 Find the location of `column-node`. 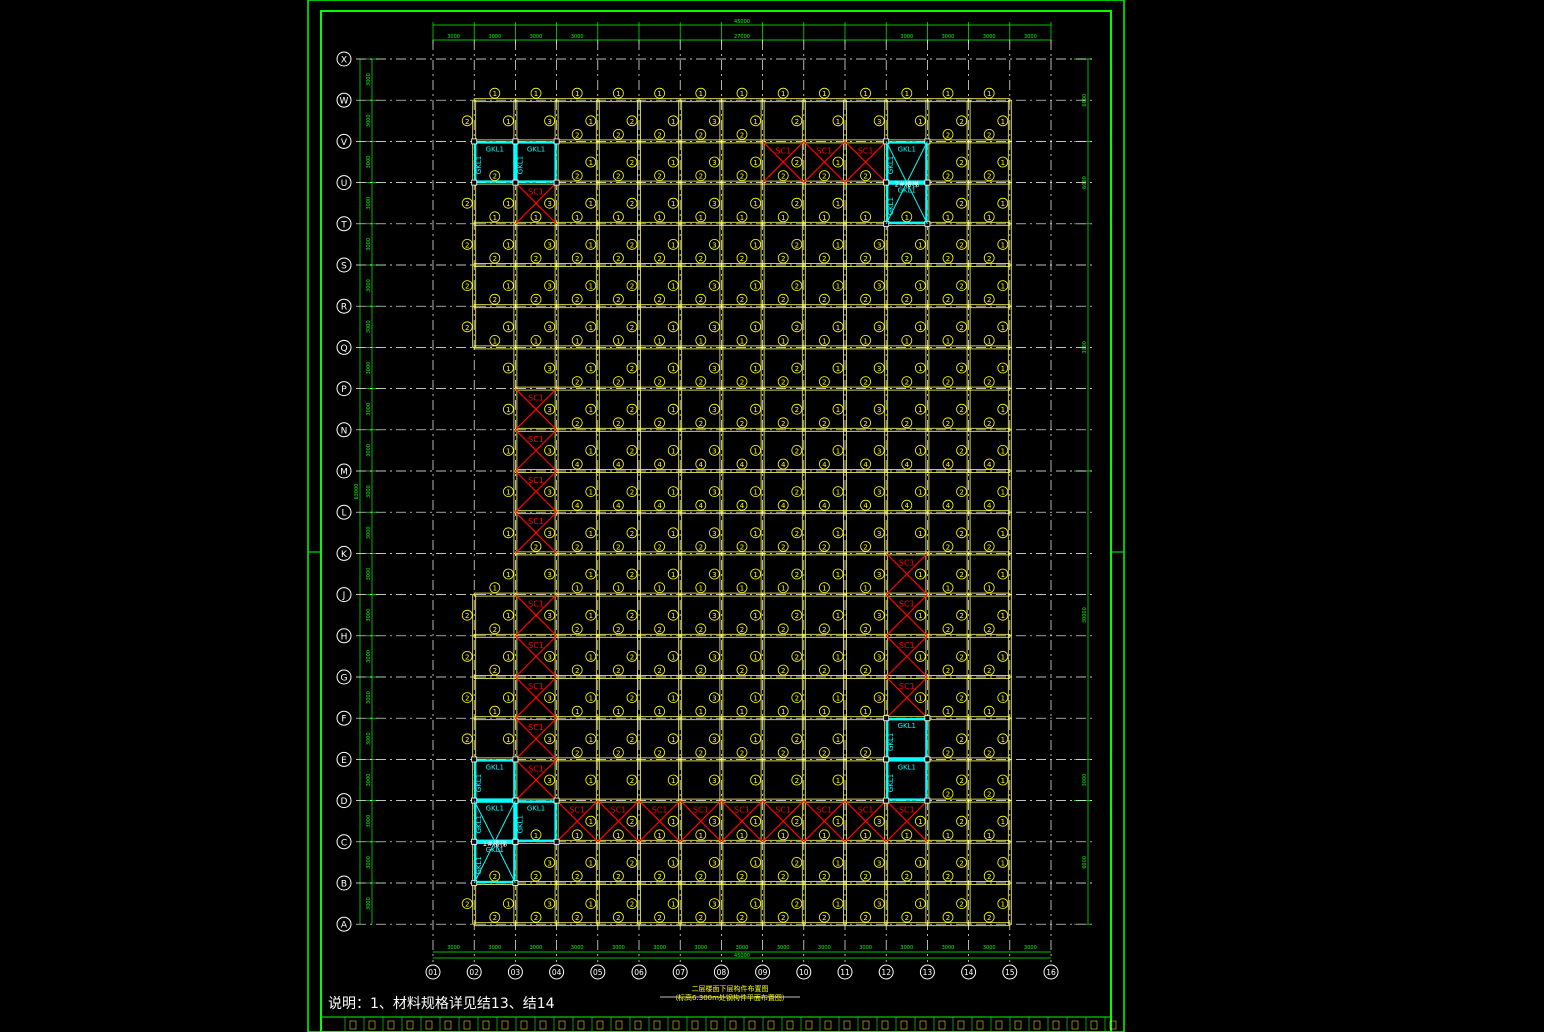

column-node is located at coordinates (474, 841).